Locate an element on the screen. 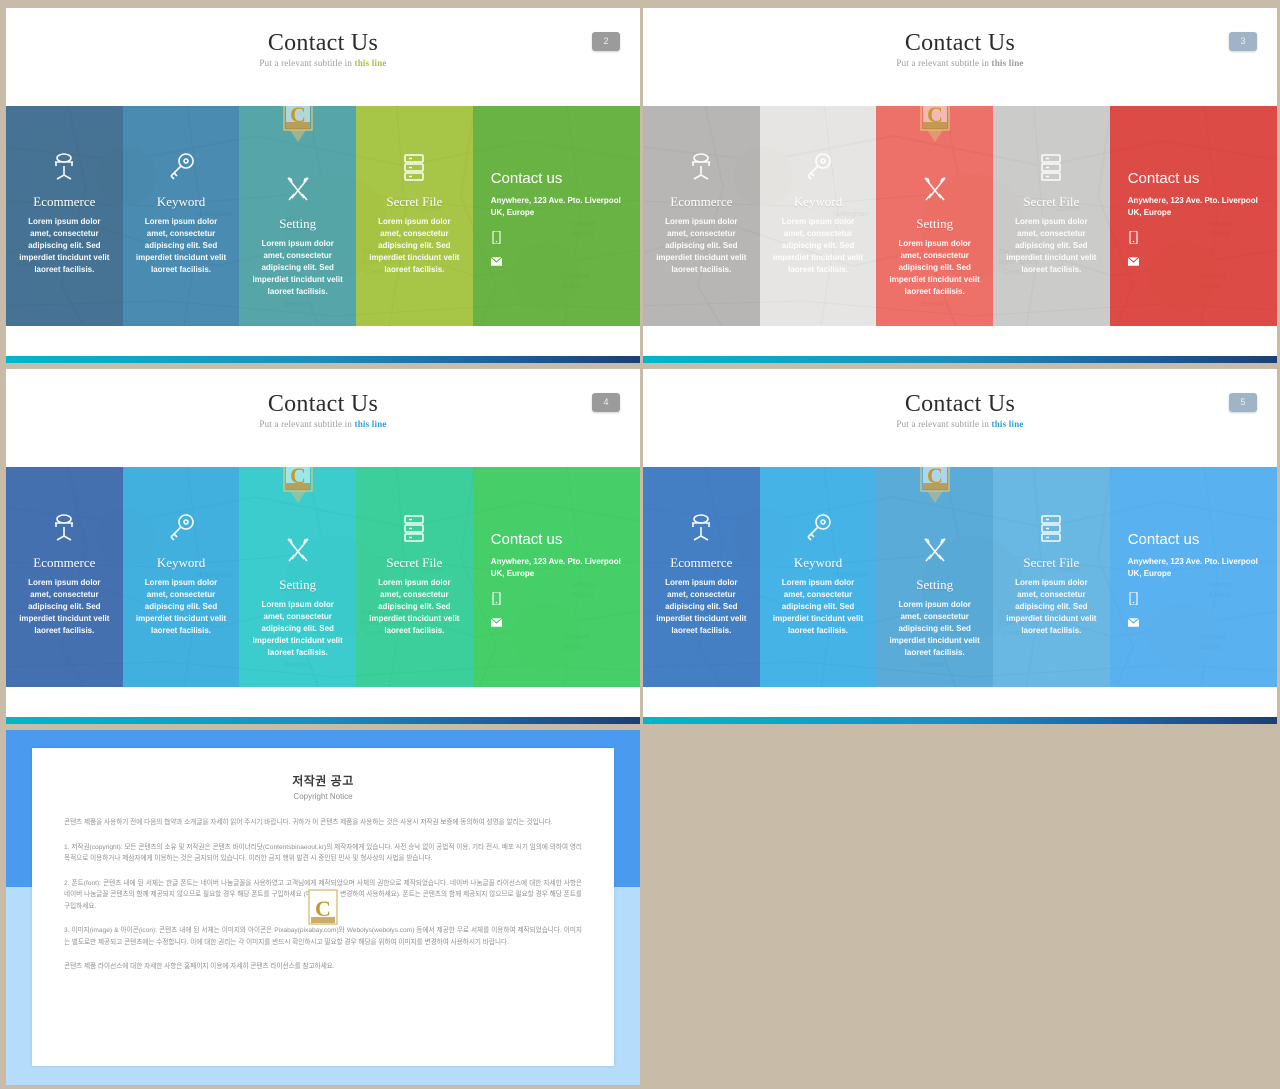 The width and height of the screenshot is (1280, 1089). page-number-badge: 5 is located at coordinates (1243, 402).